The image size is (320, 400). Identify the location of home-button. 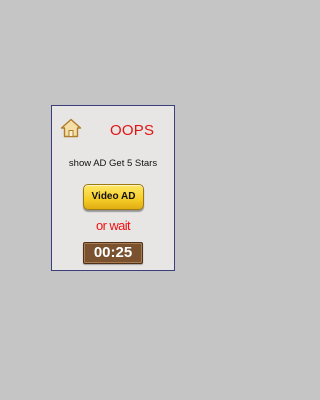
(71, 128).